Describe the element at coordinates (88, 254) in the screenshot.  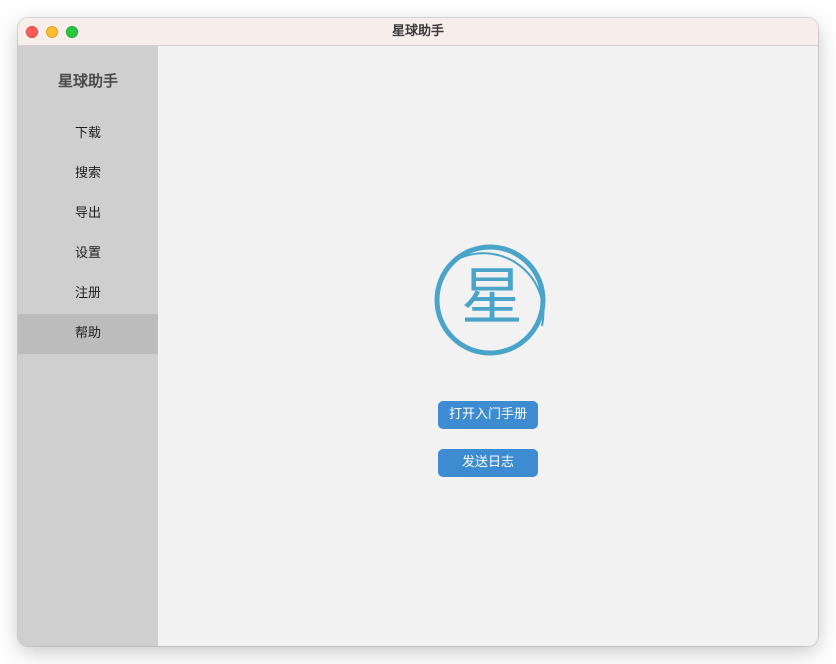
I see `sidebar-item-settings: 设置` at that location.